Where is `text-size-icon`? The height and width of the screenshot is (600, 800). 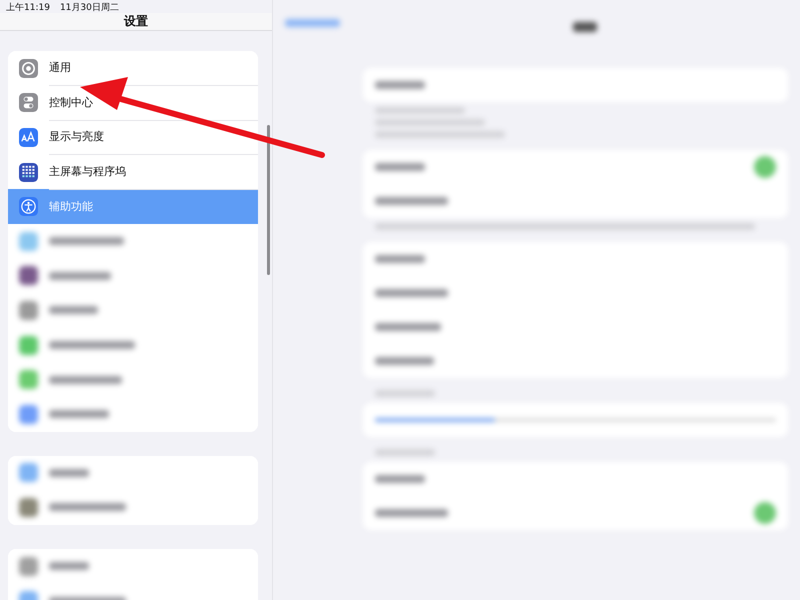 text-size-icon is located at coordinates (28, 137).